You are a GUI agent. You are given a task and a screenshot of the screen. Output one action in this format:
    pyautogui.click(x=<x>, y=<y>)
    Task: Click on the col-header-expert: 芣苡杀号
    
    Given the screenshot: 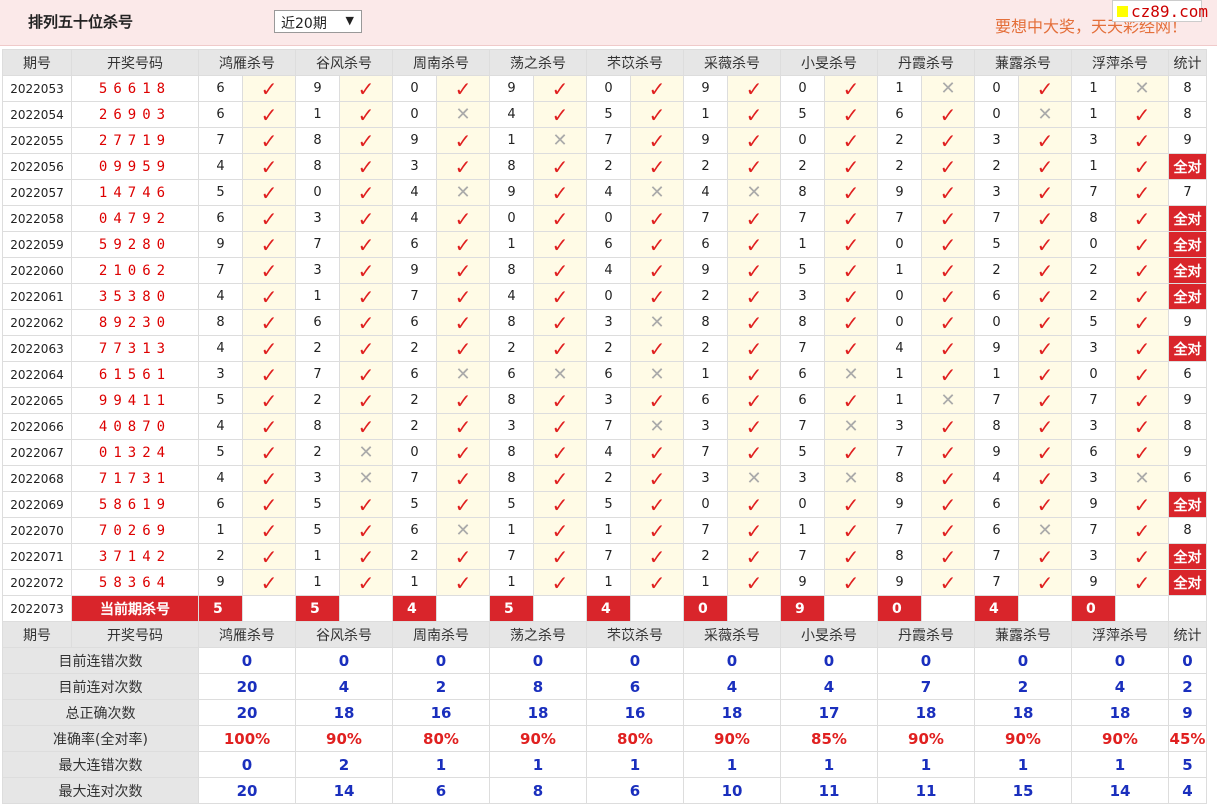 What is the action you would take?
    pyautogui.click(x=635, y=62)
    